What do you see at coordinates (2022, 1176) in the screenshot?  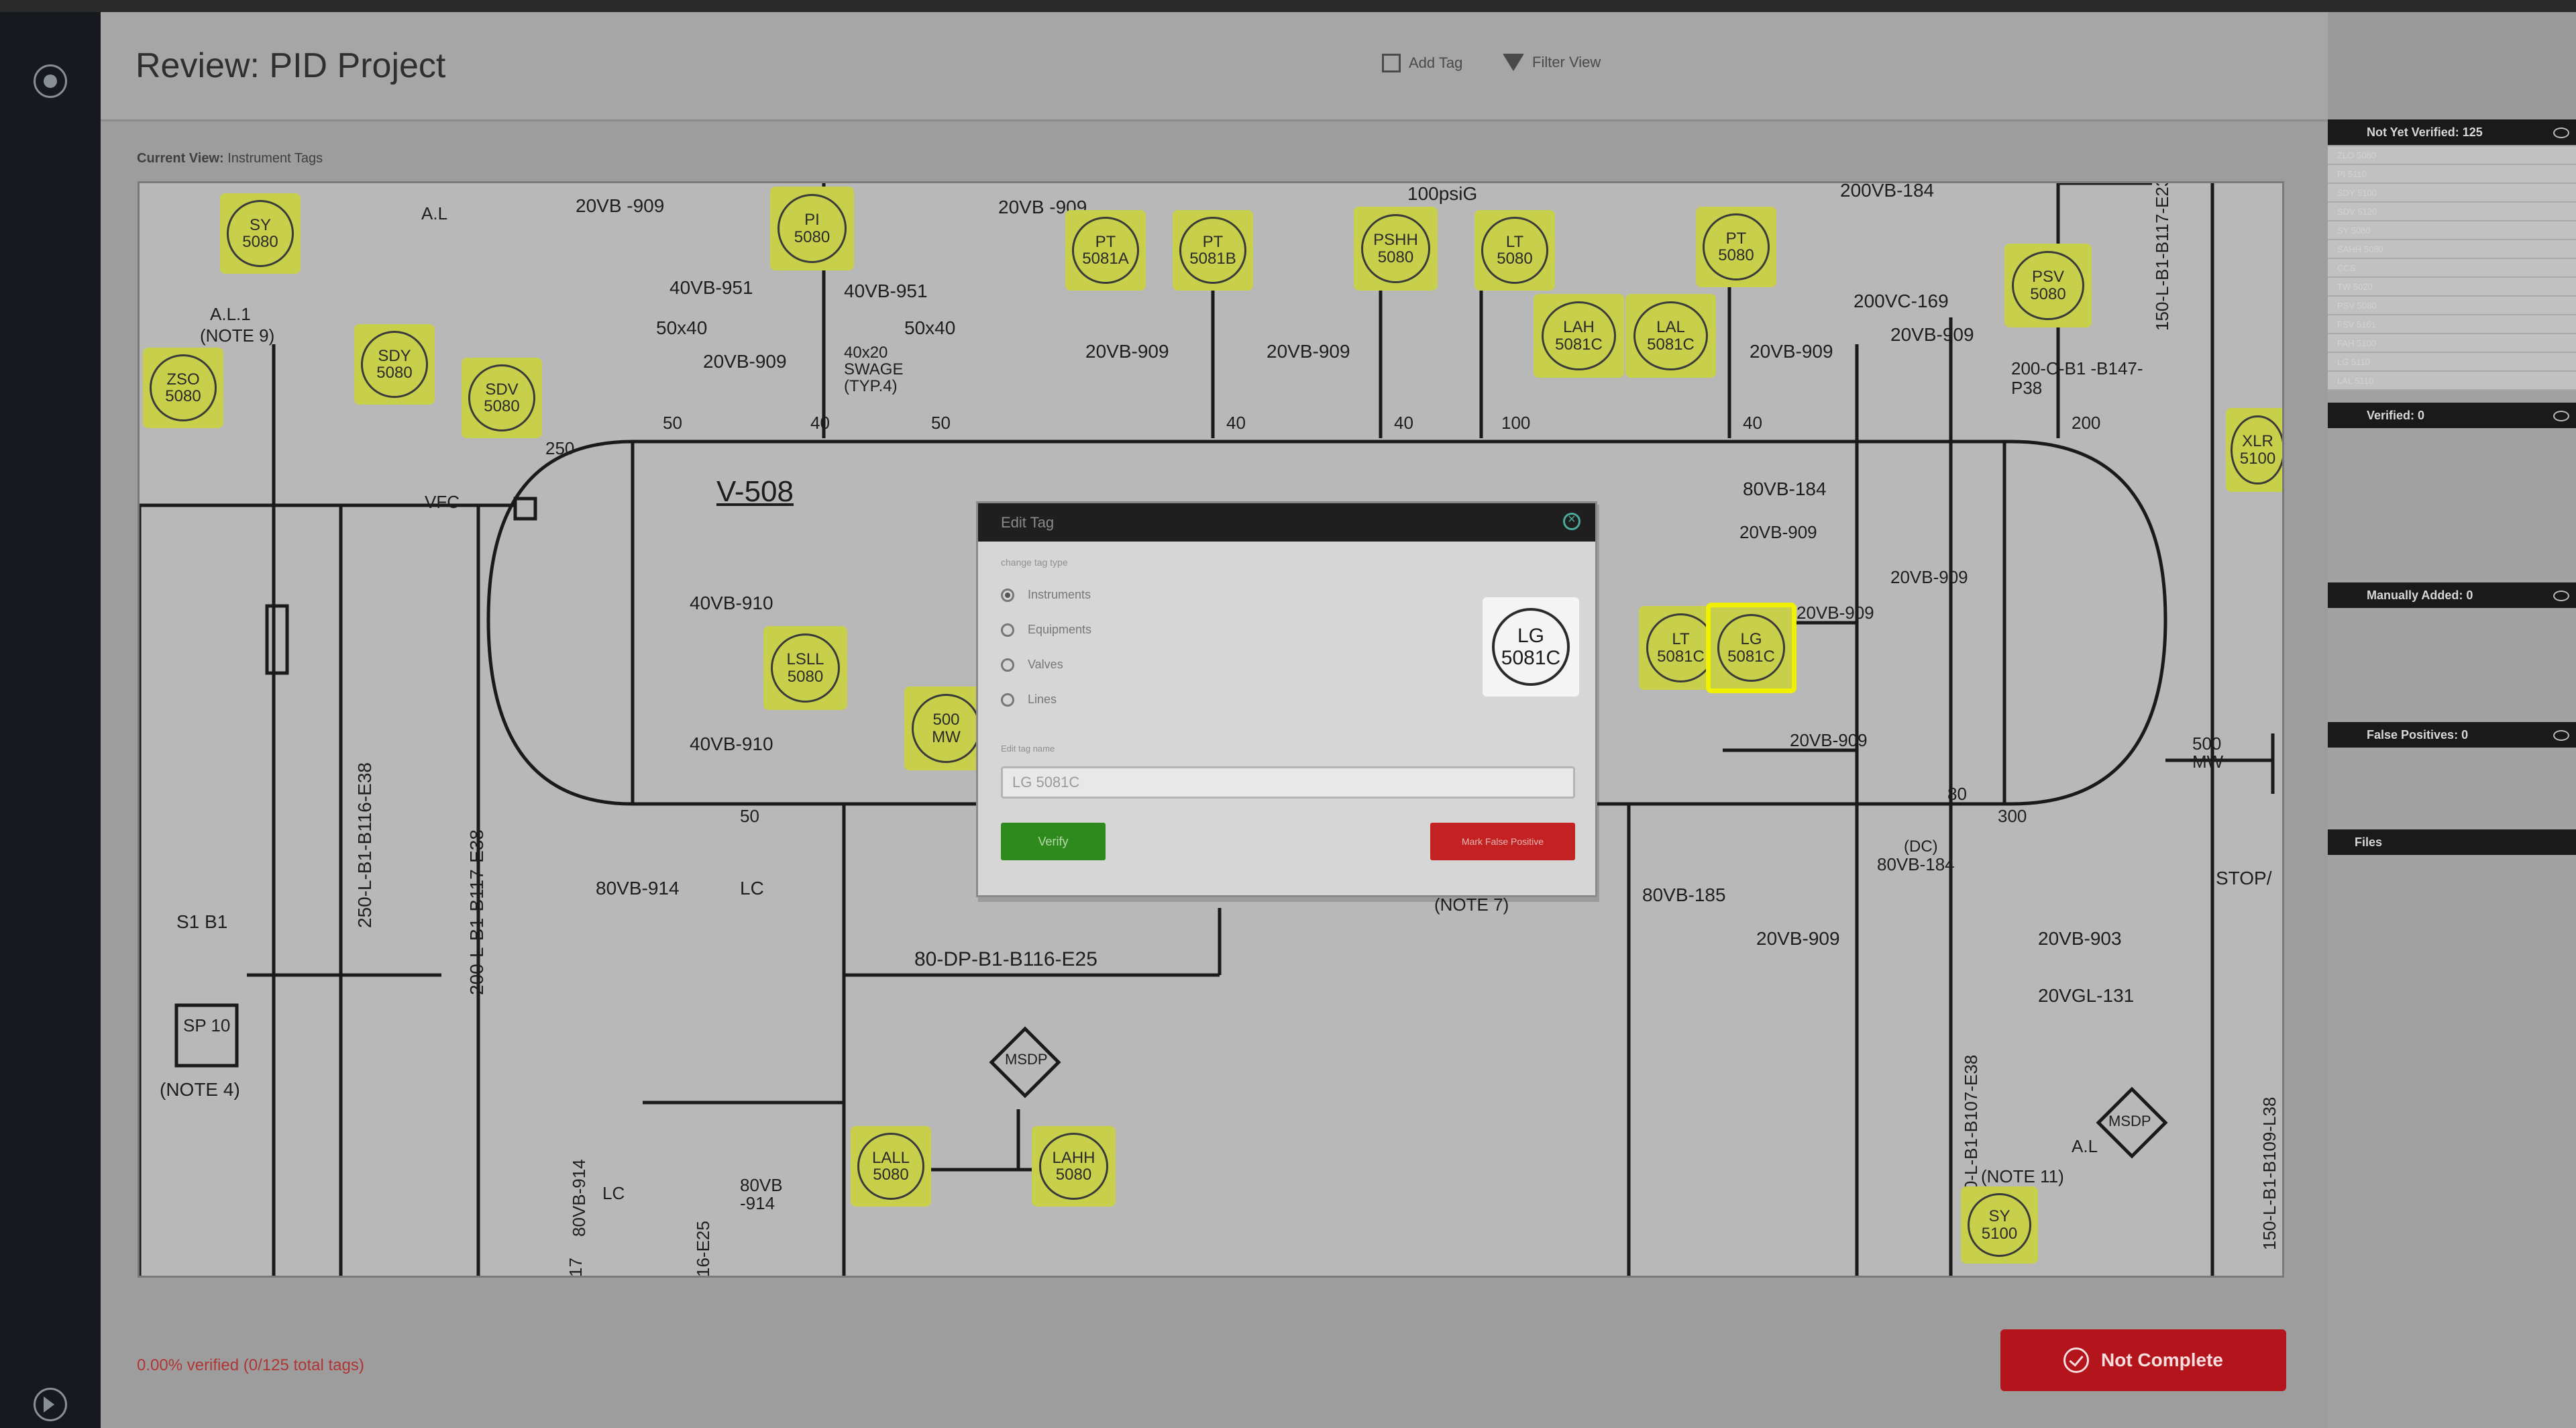 I see `line-label: (NOTE 11)` at bounding box center [2022, 1176].